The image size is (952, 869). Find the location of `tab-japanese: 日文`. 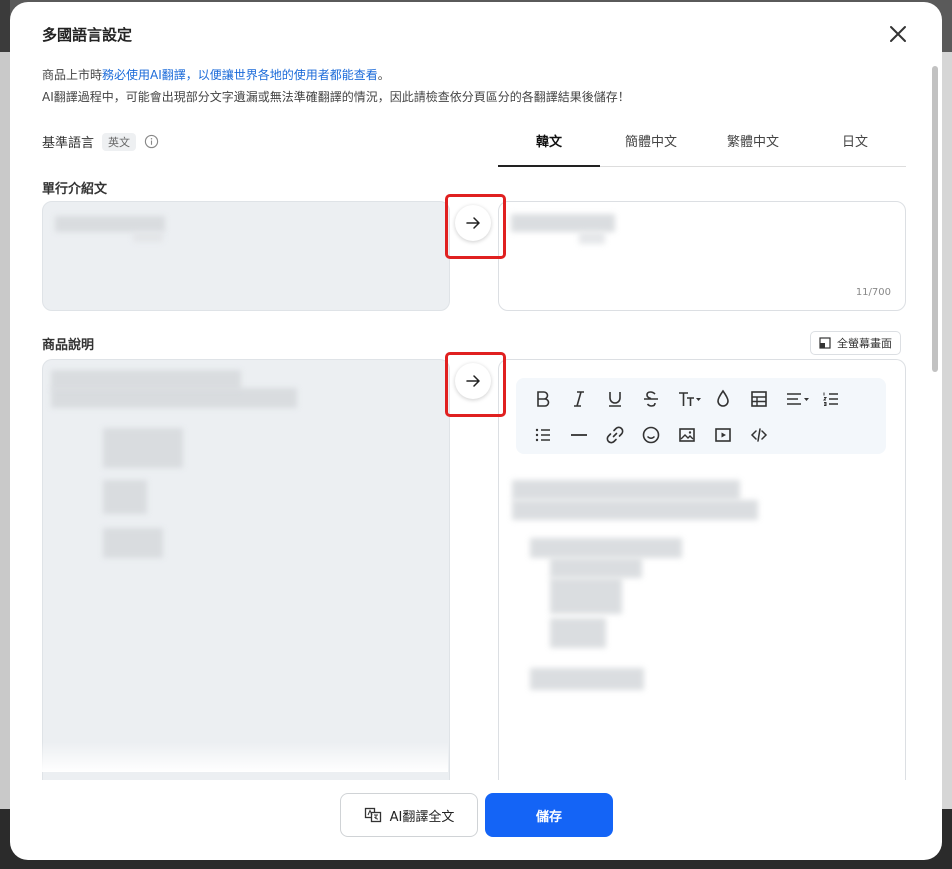

tab-japanese: 日文 is located at coordinates (855, 145).